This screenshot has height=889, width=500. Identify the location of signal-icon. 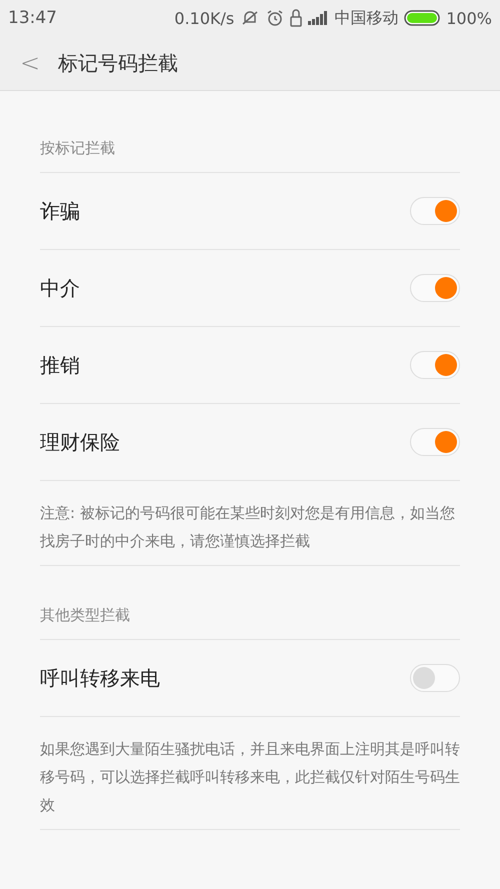
(318, 18).